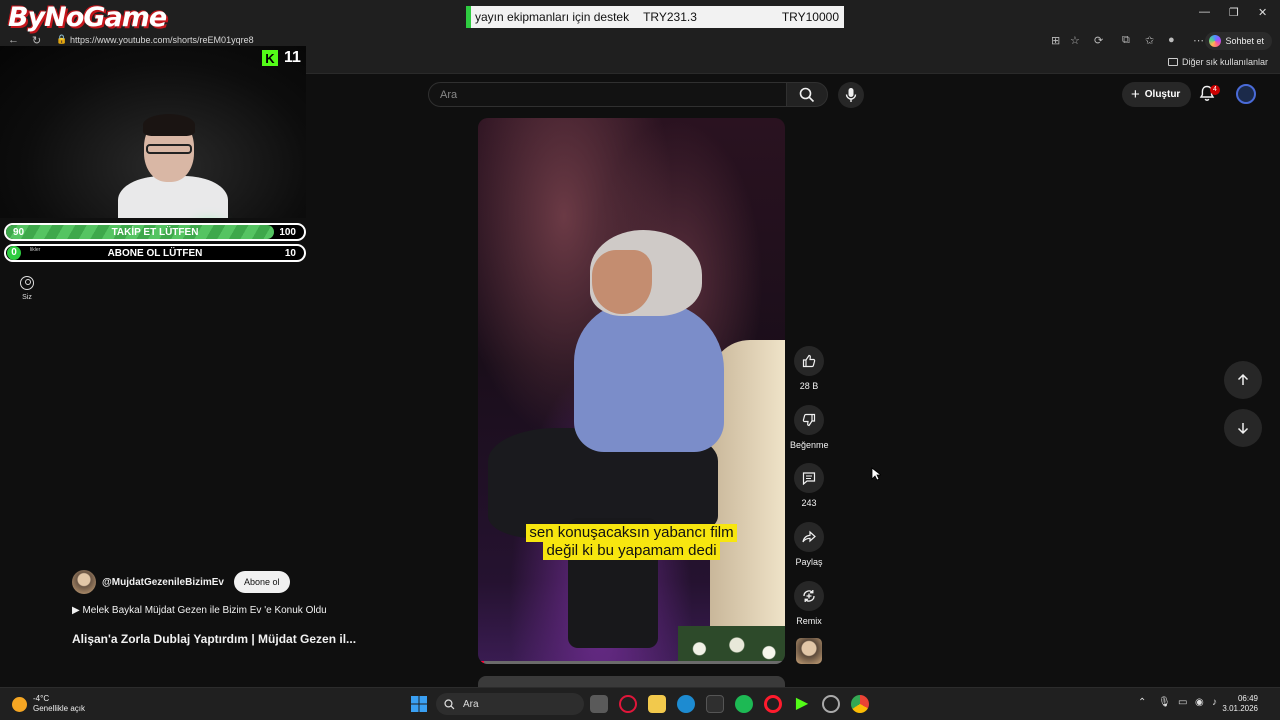 The width and height of the screenshot is (1280, 720). Describe the element at coordinates (851, 95) in the screenshot. I see `voice-search-button` at that location.